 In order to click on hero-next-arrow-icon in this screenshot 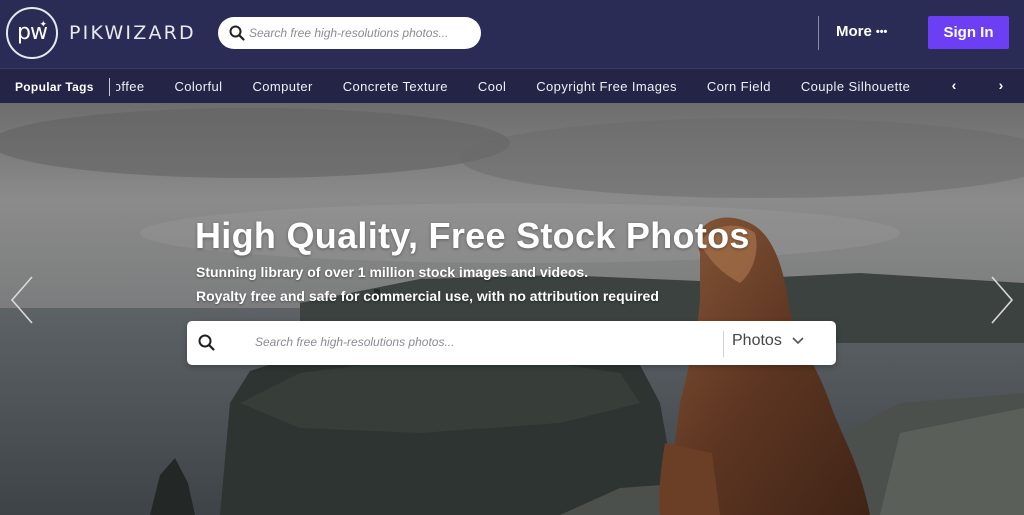, I will do `click(1001, 300)`.